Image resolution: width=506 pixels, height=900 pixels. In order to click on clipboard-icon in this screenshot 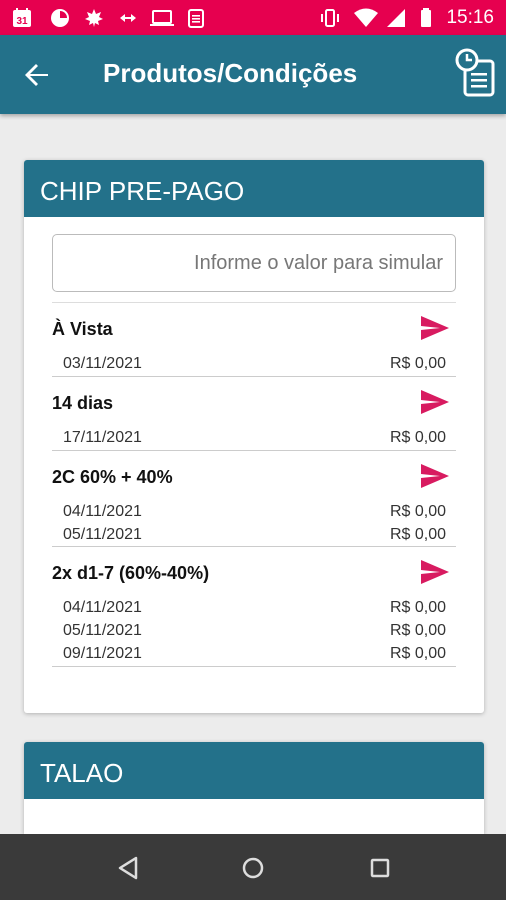, I will do `click(196, 18)`.